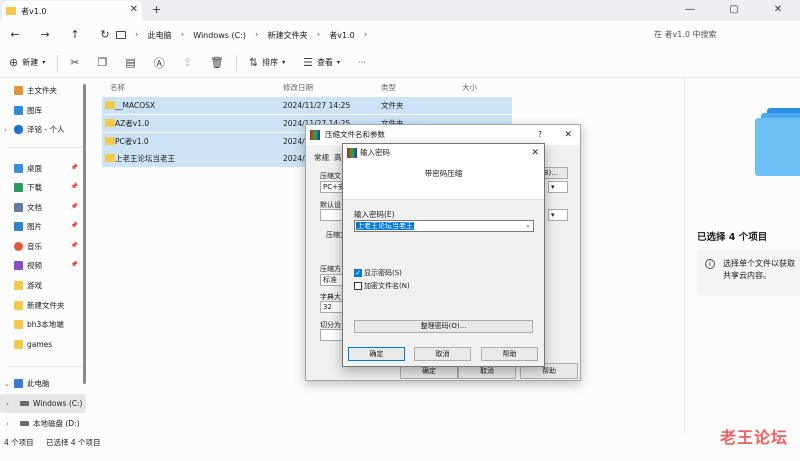 The width and height of the screenshot is (800, 461). What do you see at coordinates (18, 226) in the screenshot?
I see `pictures-icon` at bounding box center [18, 226].